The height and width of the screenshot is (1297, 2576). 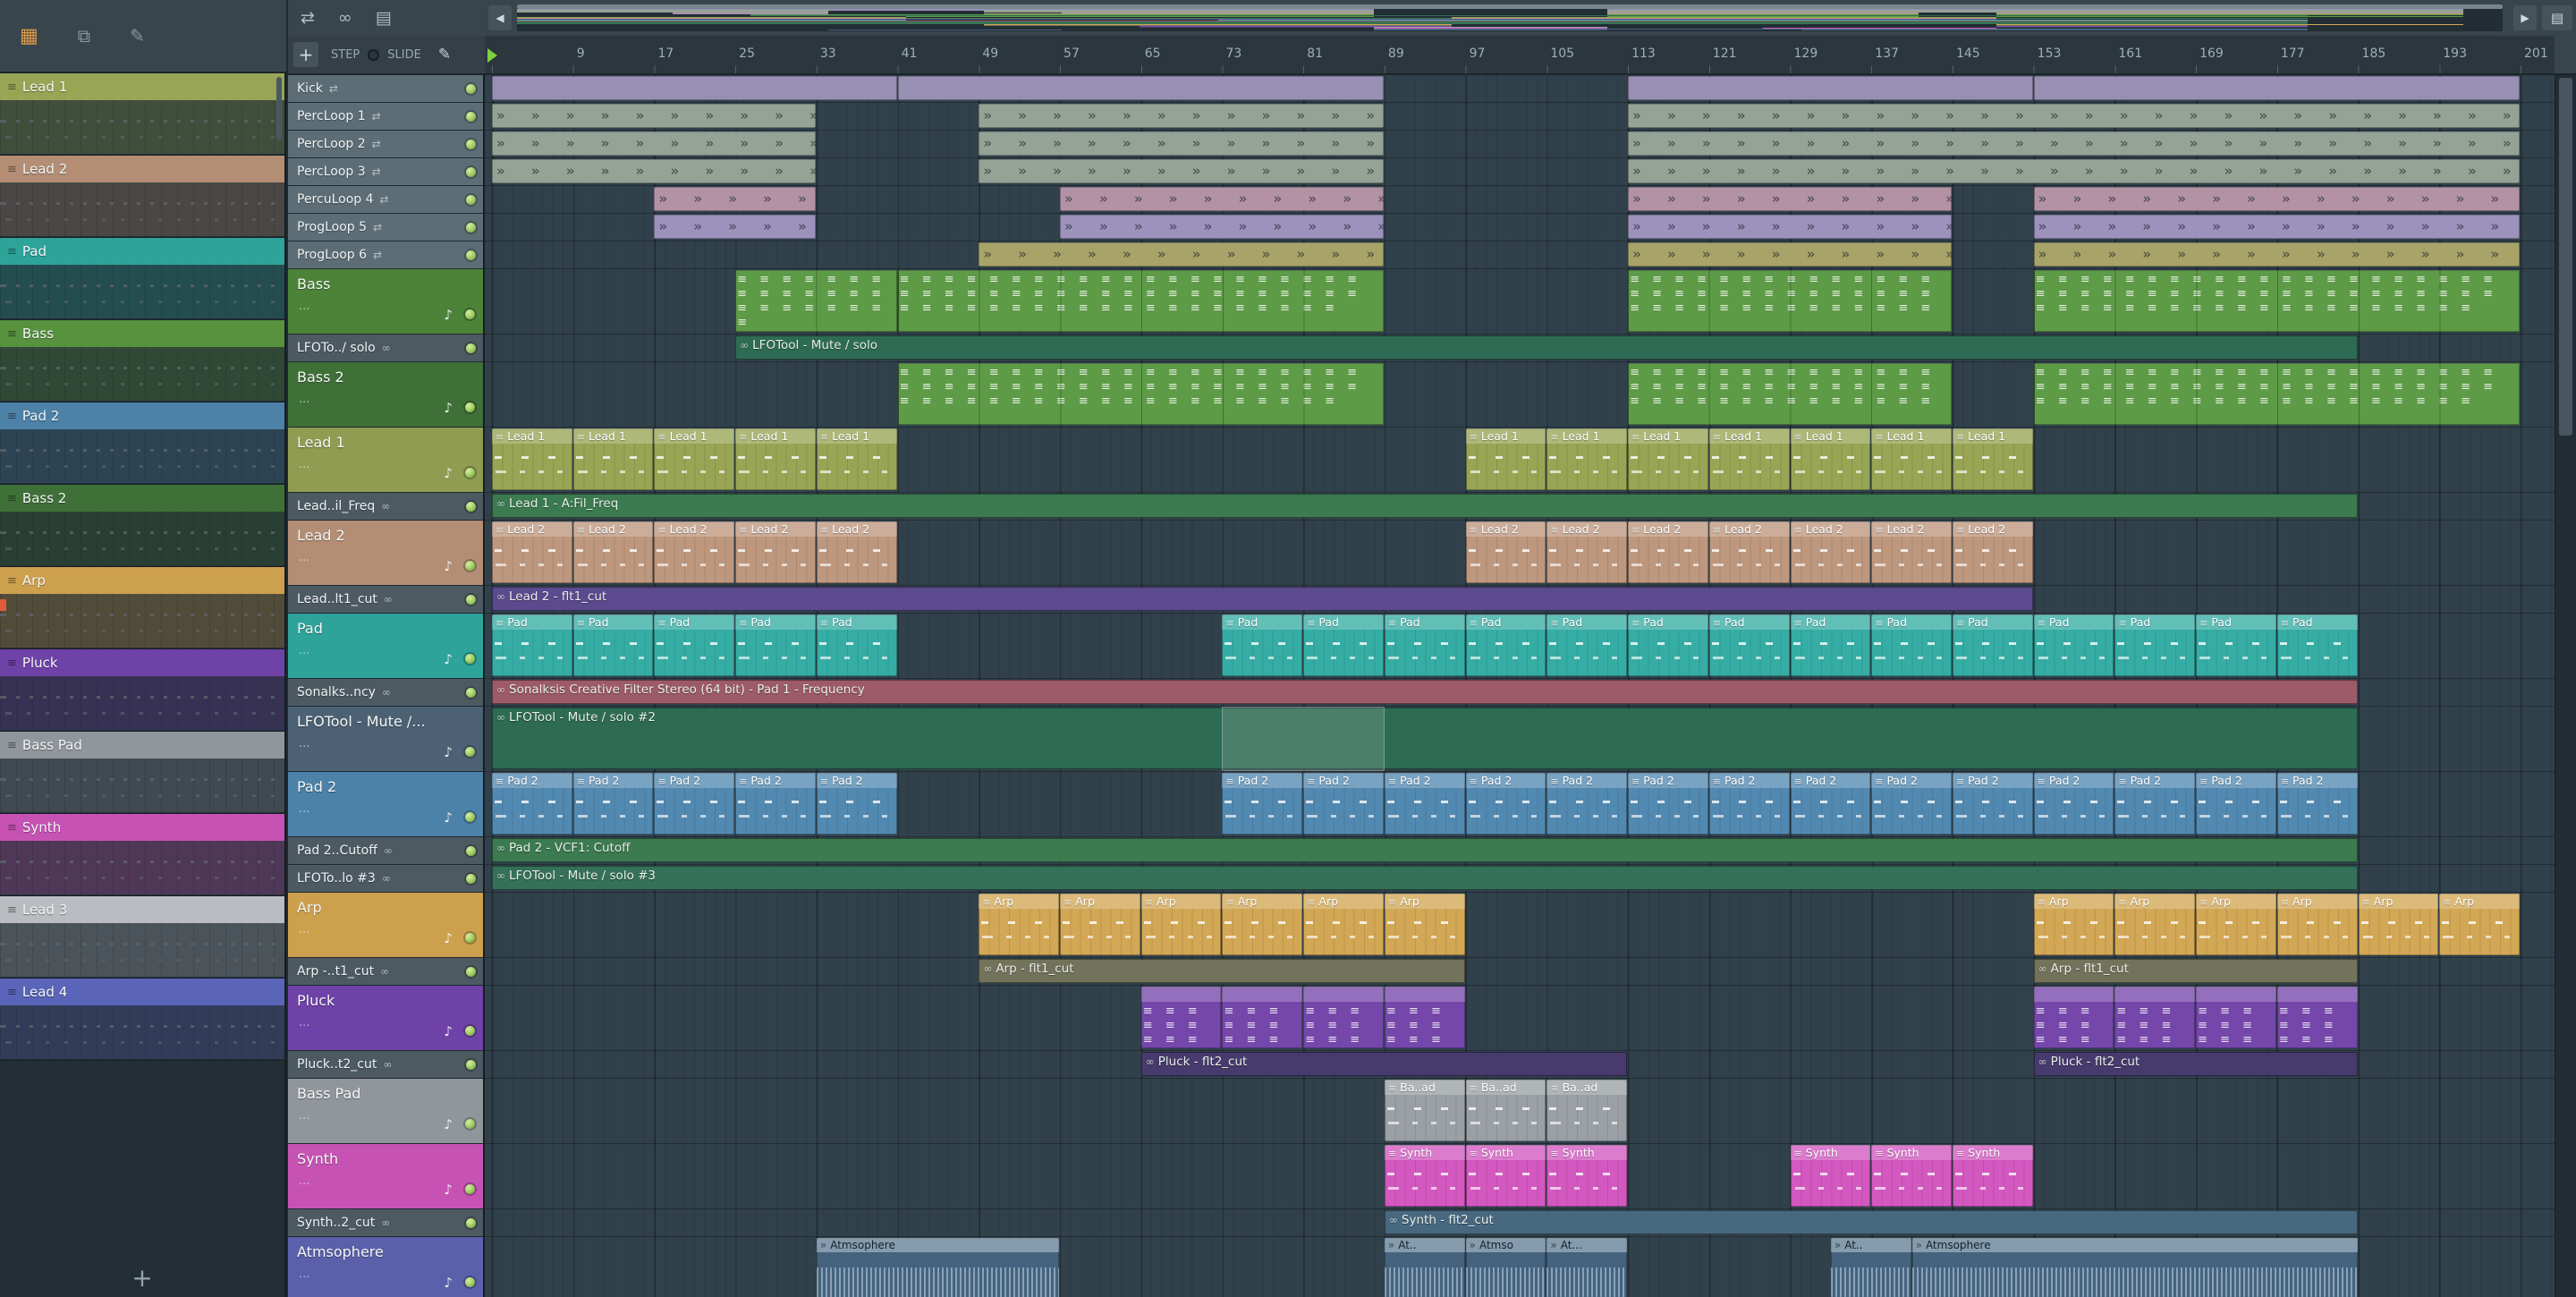 What do you see at coordinates (142, 855) in the screenshot?
I see `pattern-item-synth: ≡ Synth` at bounding box center [142, 855].